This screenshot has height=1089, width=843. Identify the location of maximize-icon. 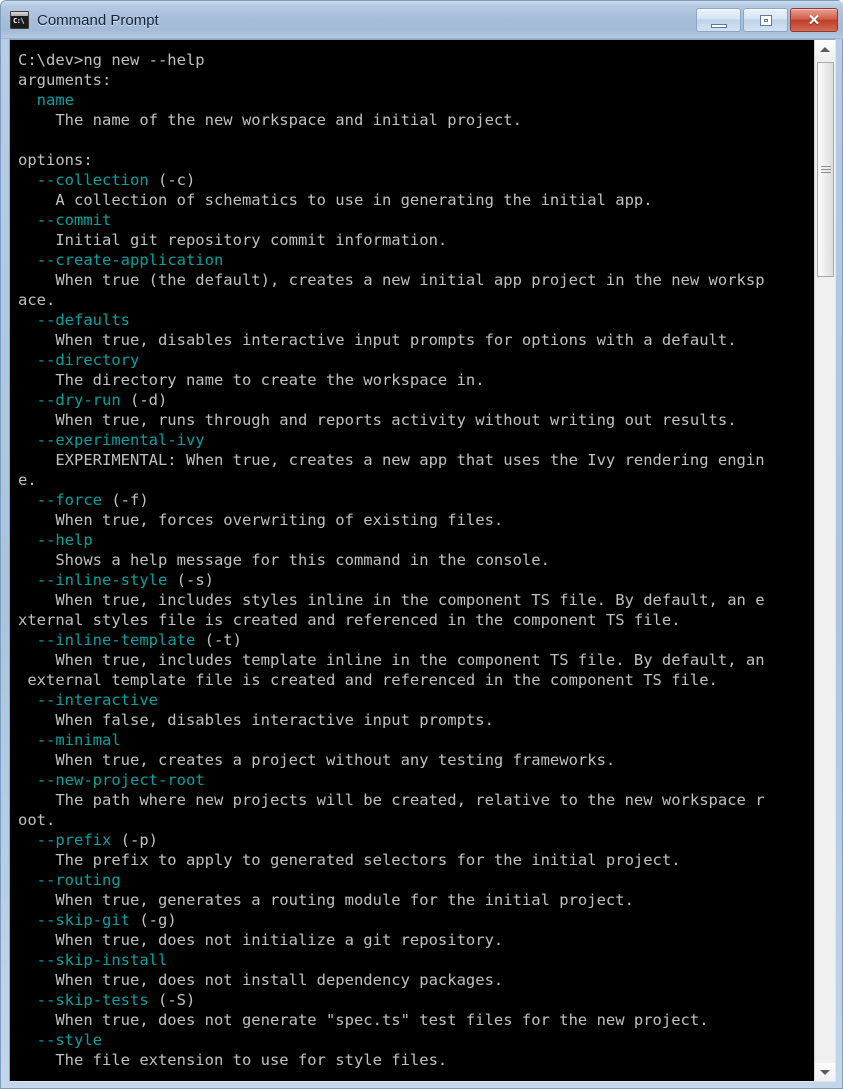
(765, 20).